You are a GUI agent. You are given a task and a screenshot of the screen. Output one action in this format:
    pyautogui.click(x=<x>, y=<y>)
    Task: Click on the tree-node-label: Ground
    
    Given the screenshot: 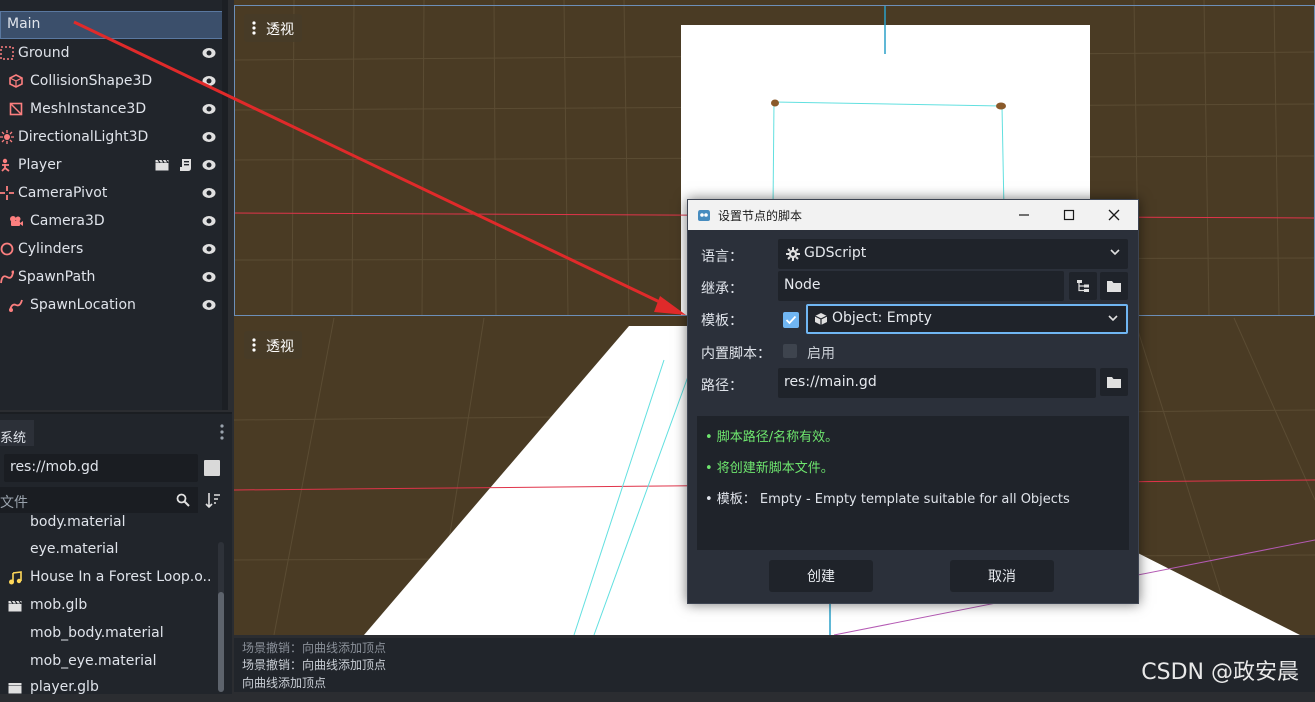 What is the action you would take?
    pyautogui.click(x=44, y=53)
    